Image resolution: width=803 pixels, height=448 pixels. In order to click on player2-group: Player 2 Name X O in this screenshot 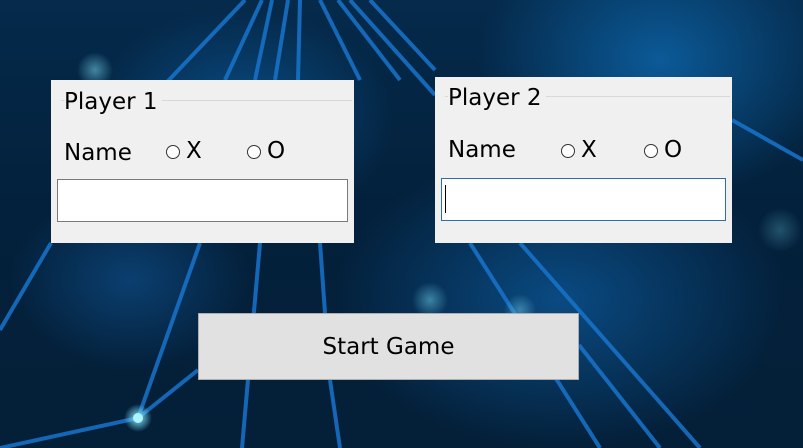, I will do `click(583, 160)`.